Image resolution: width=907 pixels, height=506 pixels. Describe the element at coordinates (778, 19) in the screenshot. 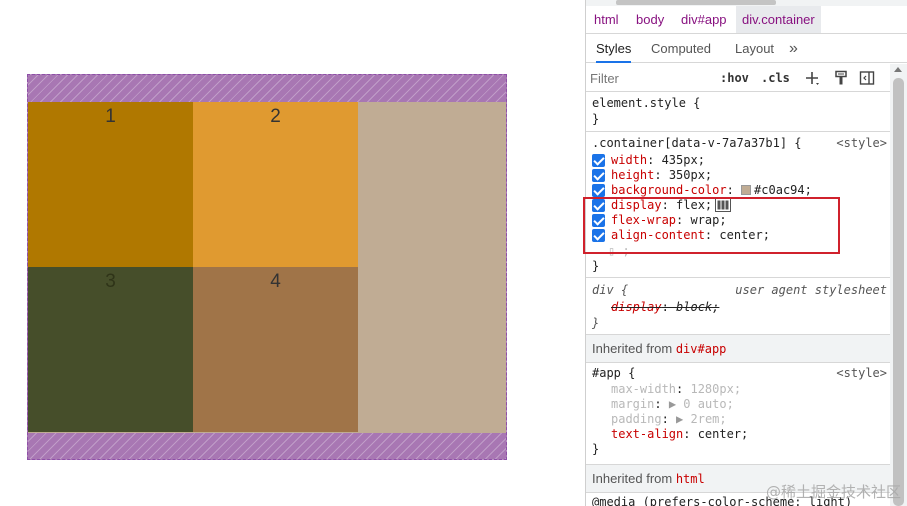

I see `breadcrumb-container: div.container` at that location.